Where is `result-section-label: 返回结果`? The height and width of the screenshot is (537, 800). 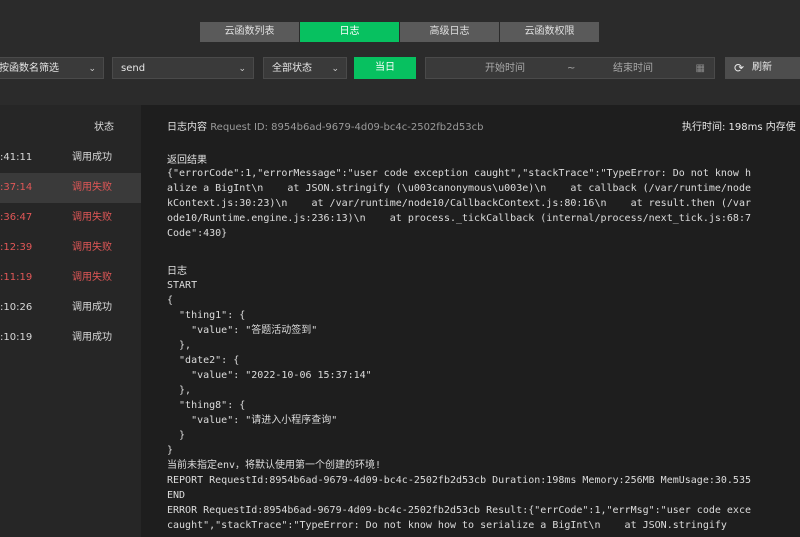
result-section-label: 返回结果 is located at coordinates (187, 160).